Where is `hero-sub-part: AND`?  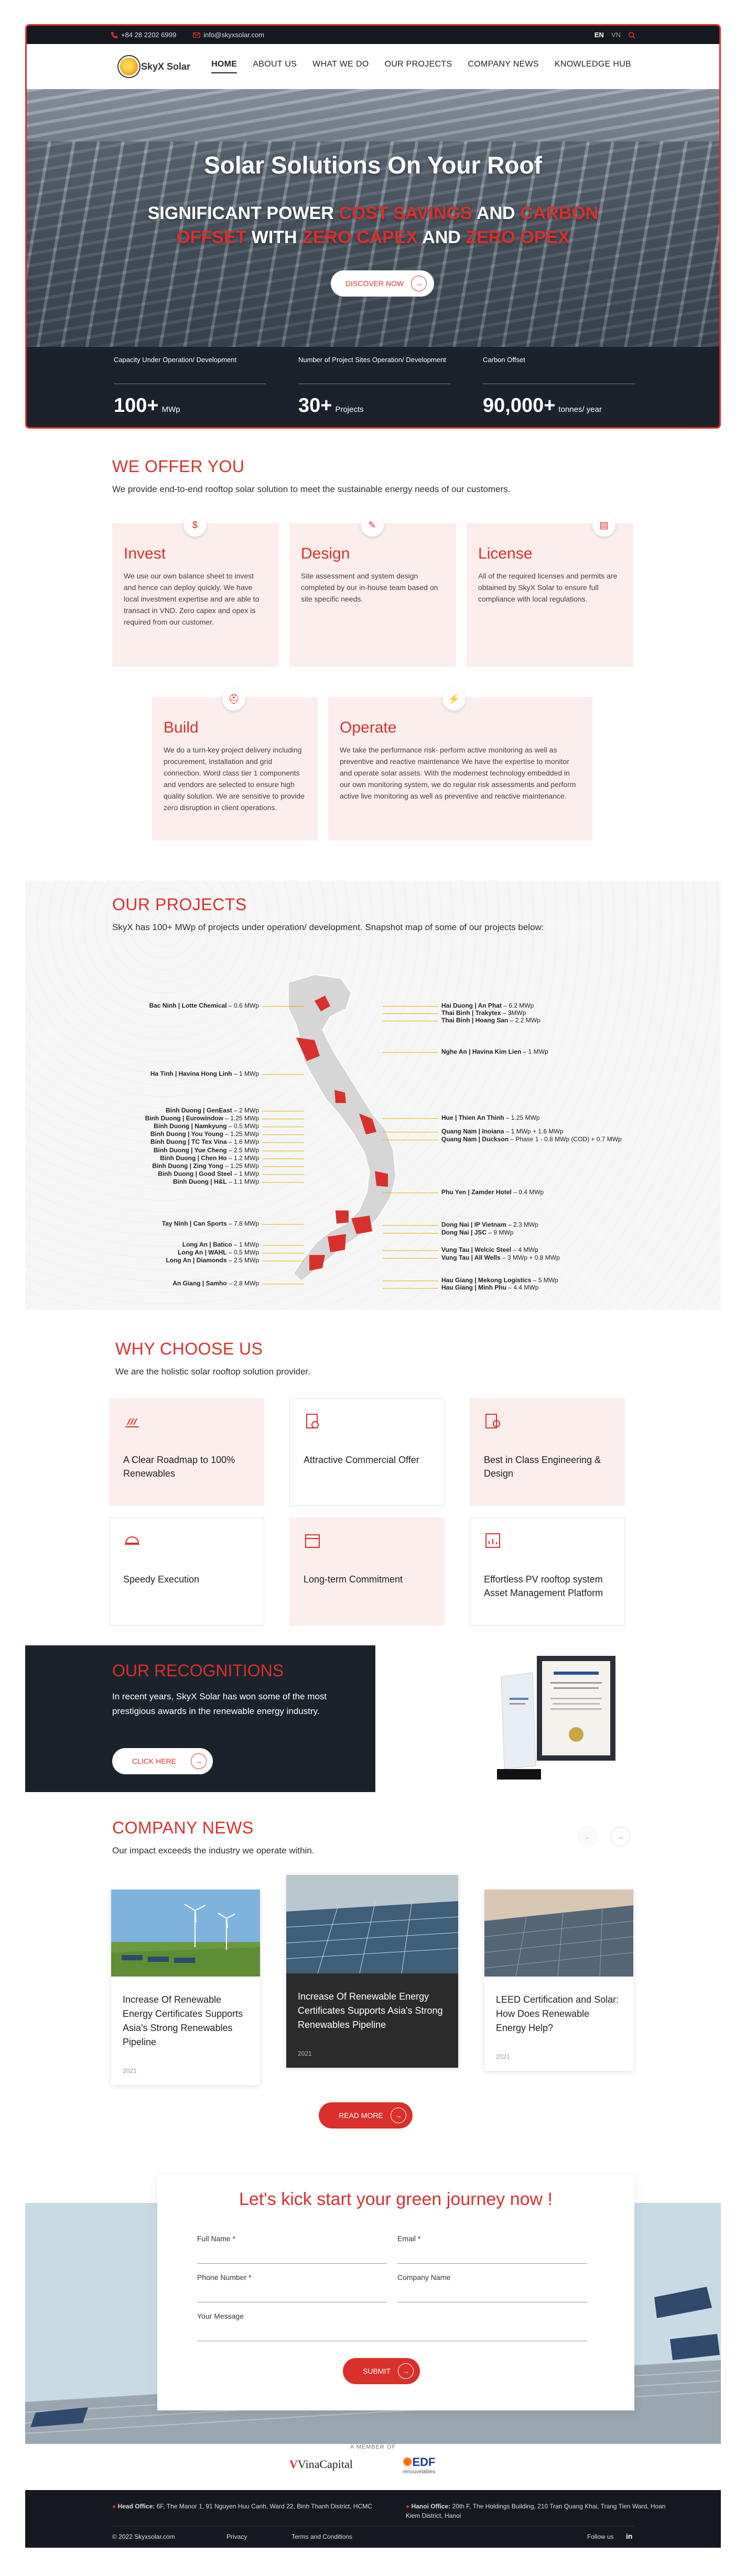
hero-sub-part: AND is located at coordinates (495, 213).